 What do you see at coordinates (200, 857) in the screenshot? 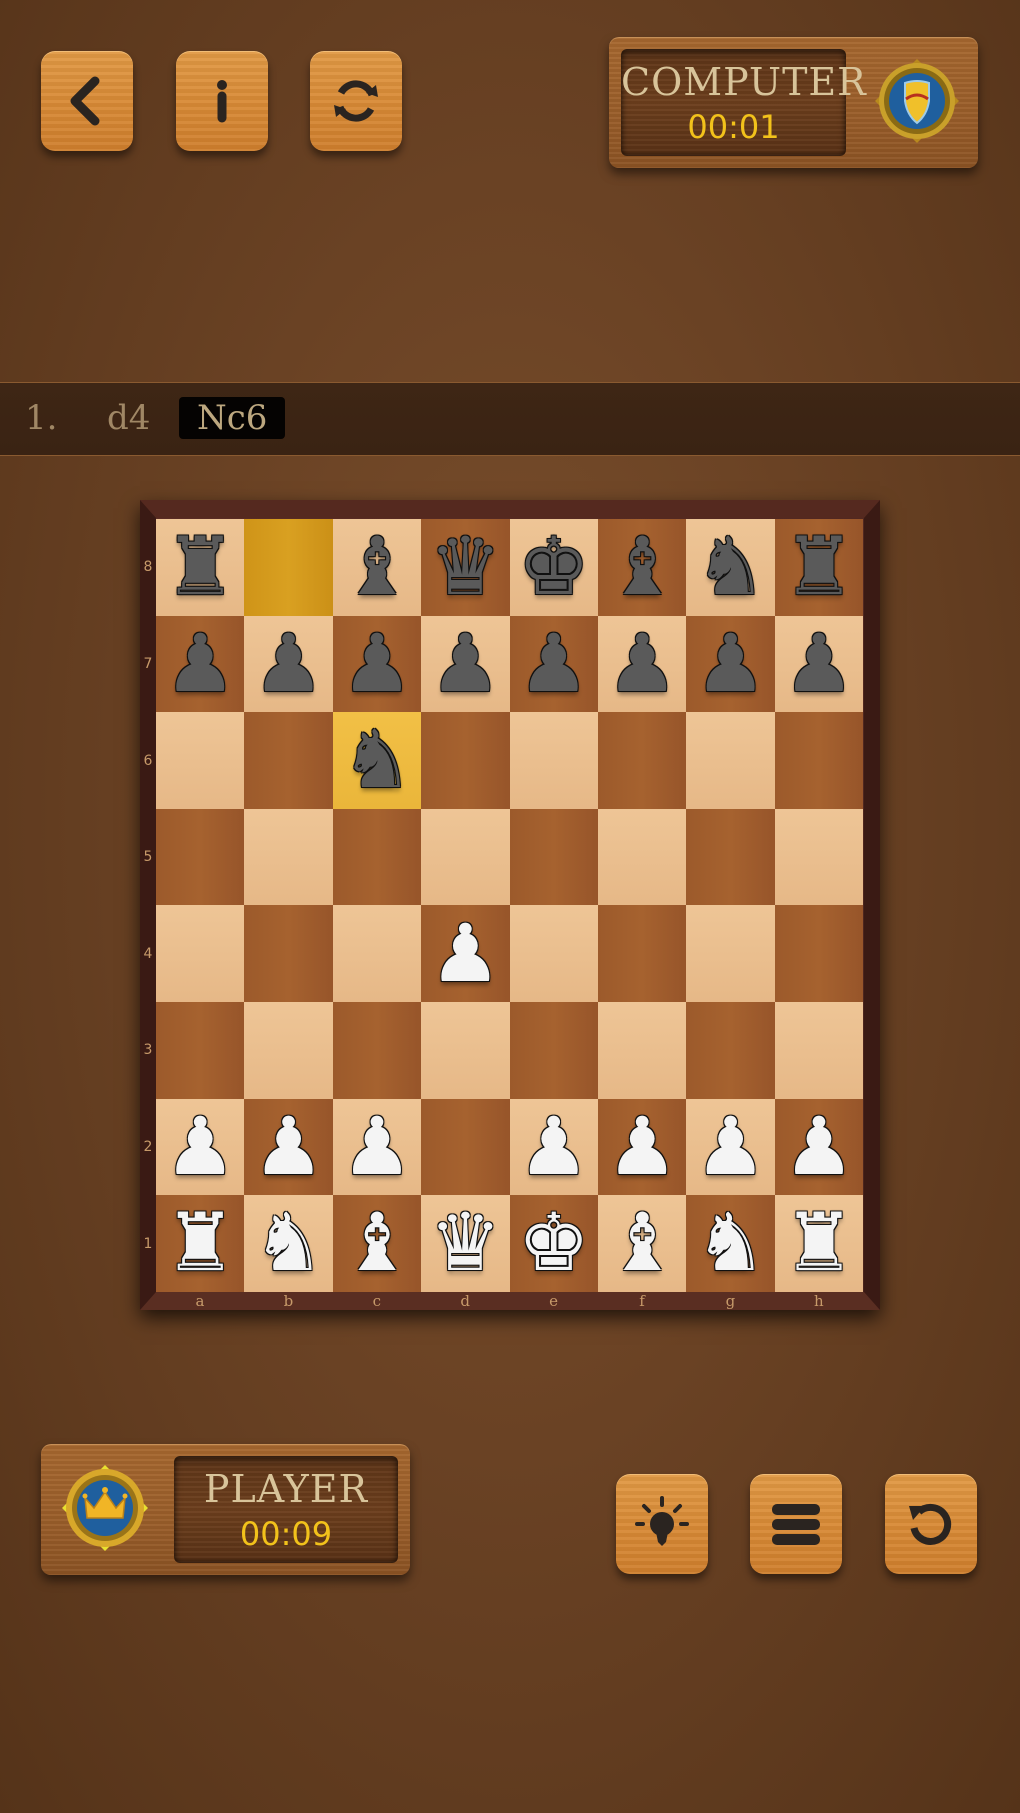
I see `square-a5` at bounding box center [200, 857].